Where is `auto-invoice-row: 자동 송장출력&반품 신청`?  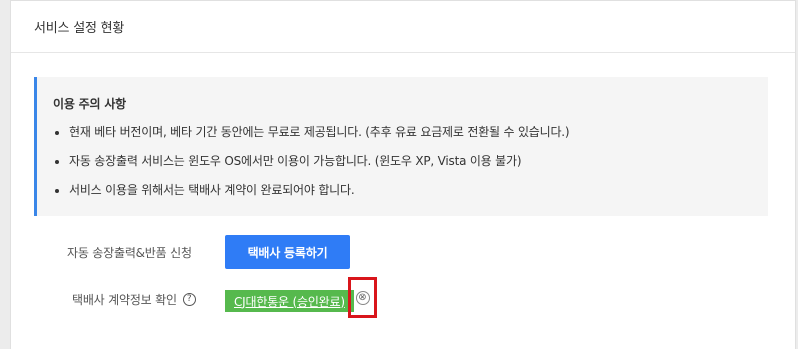
auto-invoice-row: 자동 송장출력&반품 신청 is located at coordinates (129, 252).